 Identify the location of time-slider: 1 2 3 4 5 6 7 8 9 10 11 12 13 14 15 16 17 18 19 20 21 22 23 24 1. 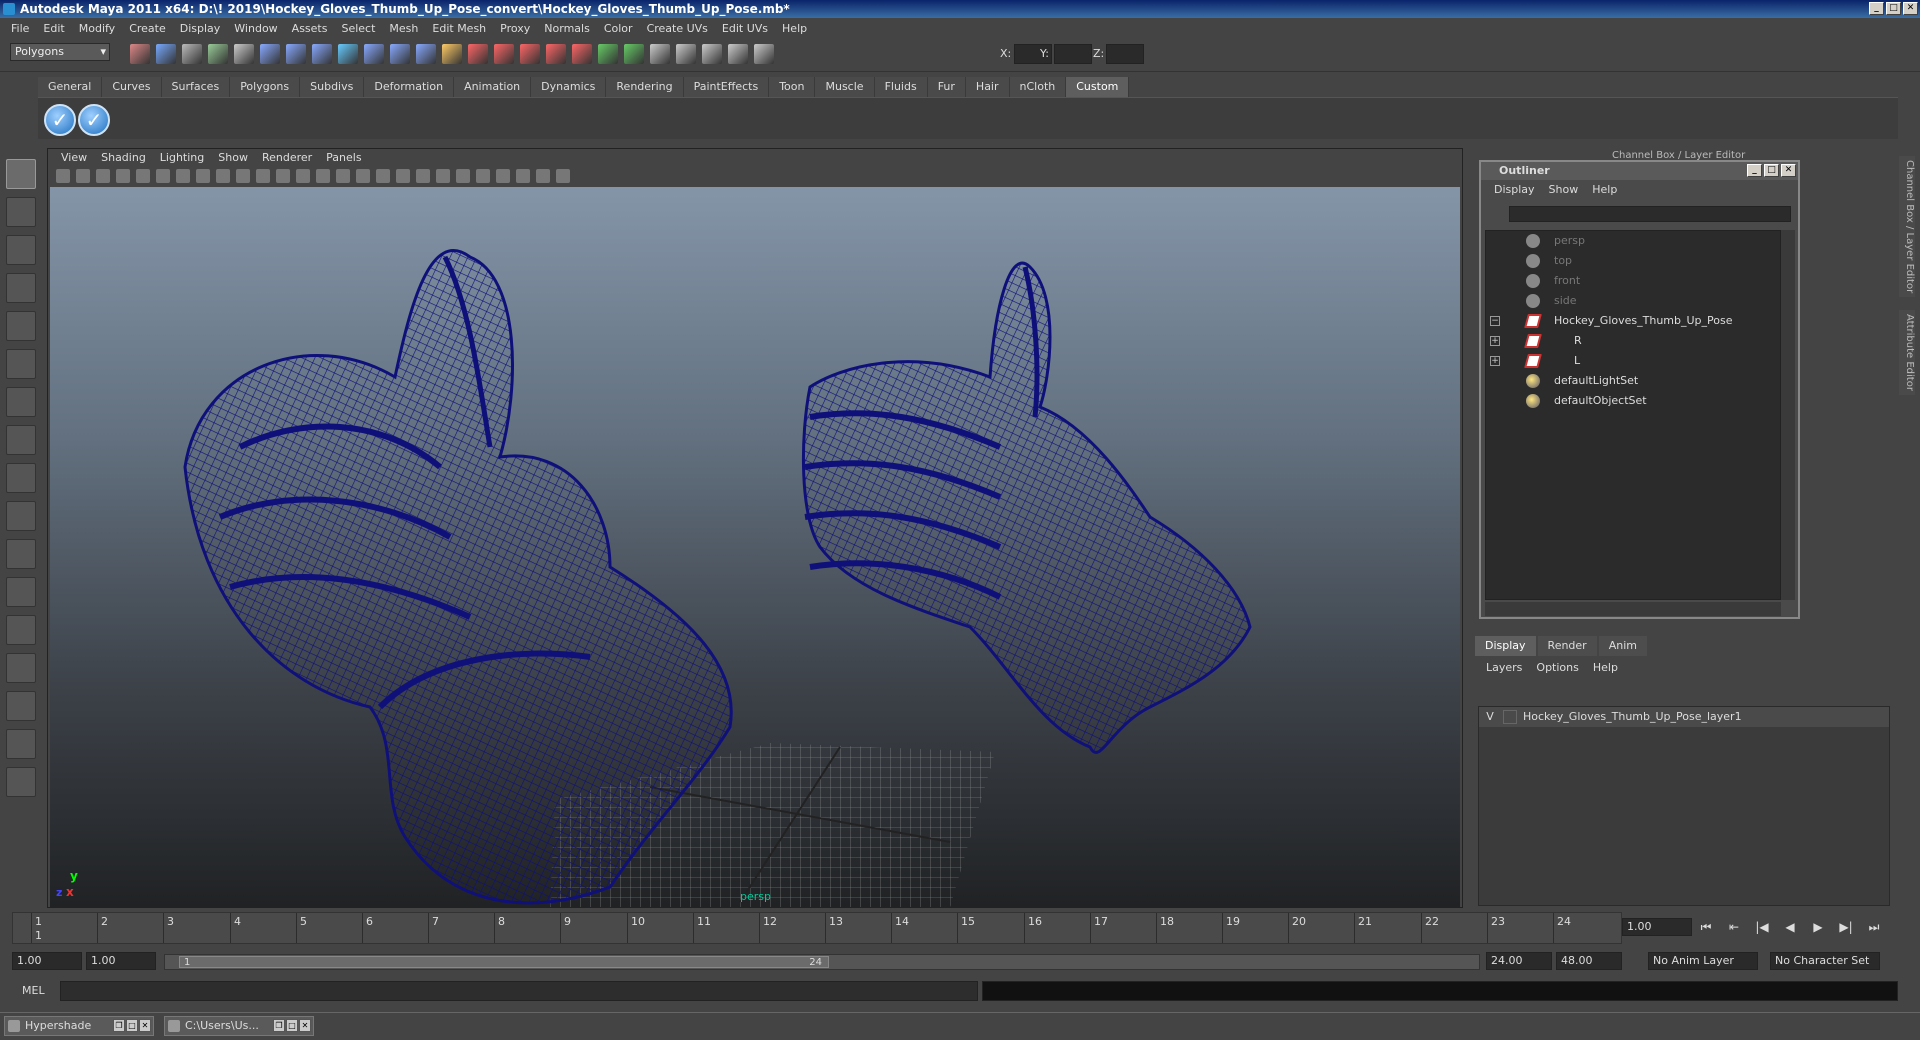
(817, 928).